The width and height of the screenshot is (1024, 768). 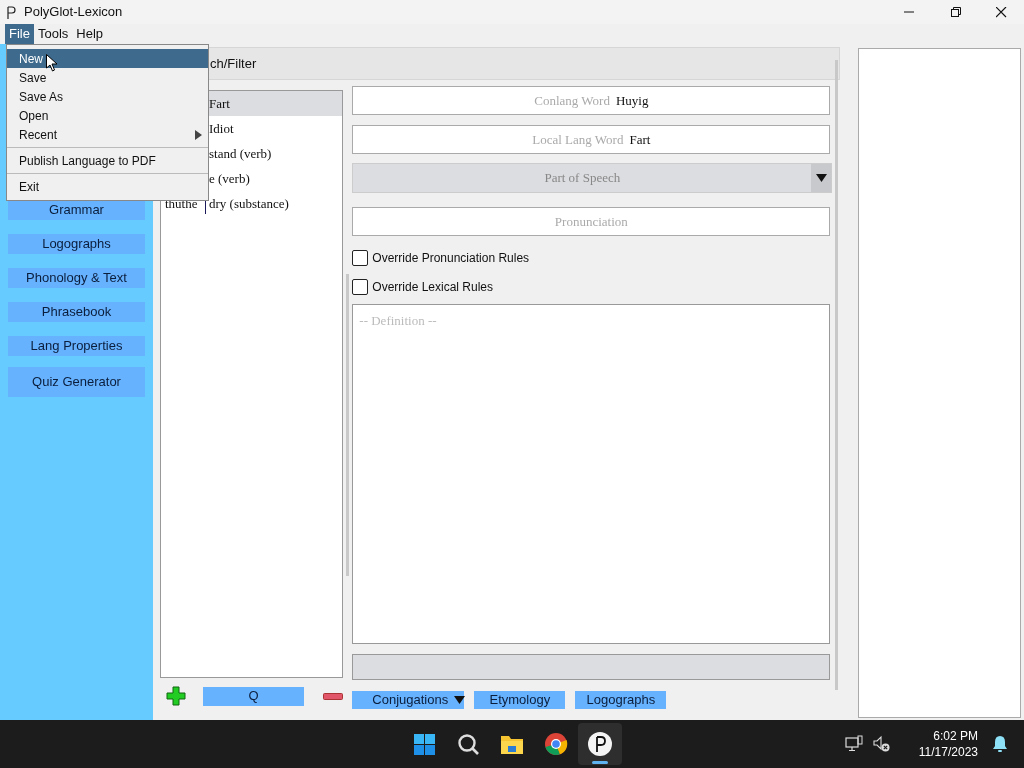 I want to click on placeholder-text: -- Definition --, so click(x=398, y=320).